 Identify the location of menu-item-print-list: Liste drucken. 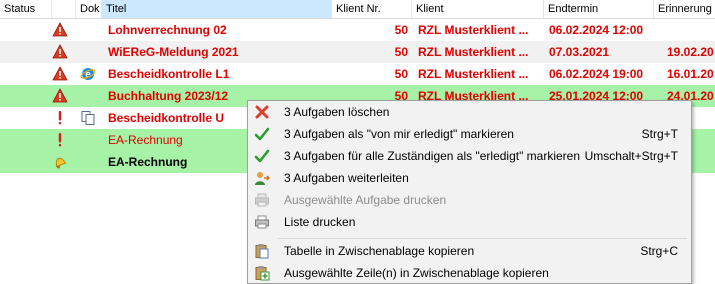
(470, 222).